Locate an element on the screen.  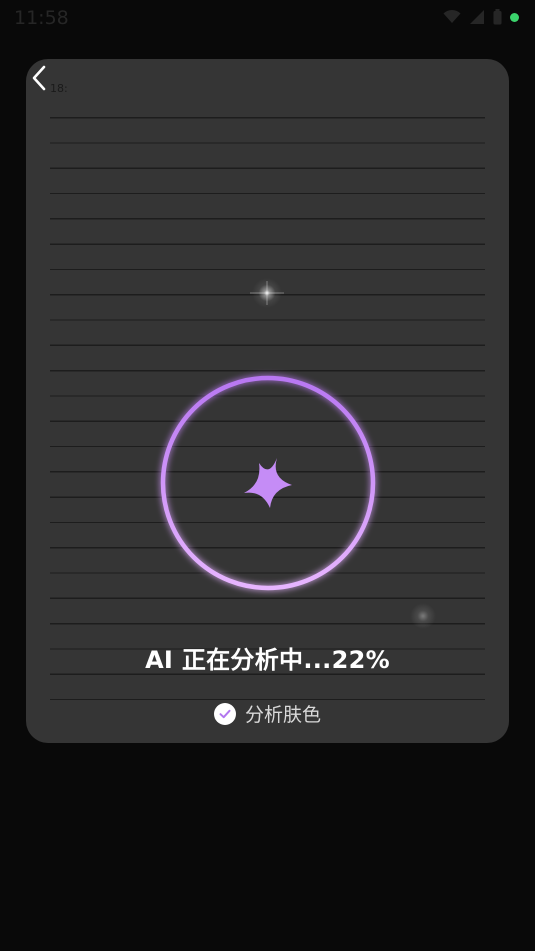
sparkle-star-icon is located at coordinates (268, 483).